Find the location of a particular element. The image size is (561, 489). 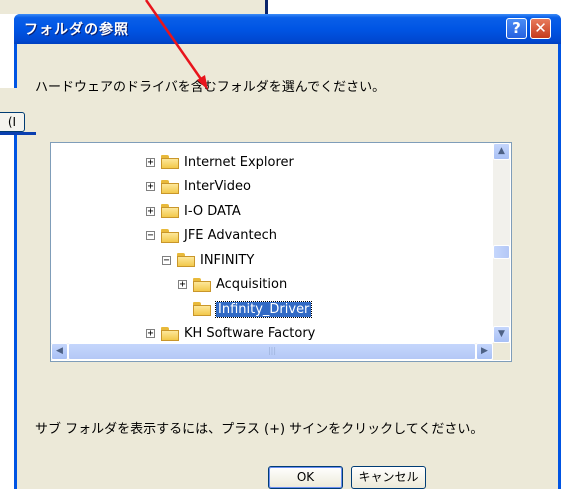

annotation-arrow-icon is located at coordinates (176, 45).